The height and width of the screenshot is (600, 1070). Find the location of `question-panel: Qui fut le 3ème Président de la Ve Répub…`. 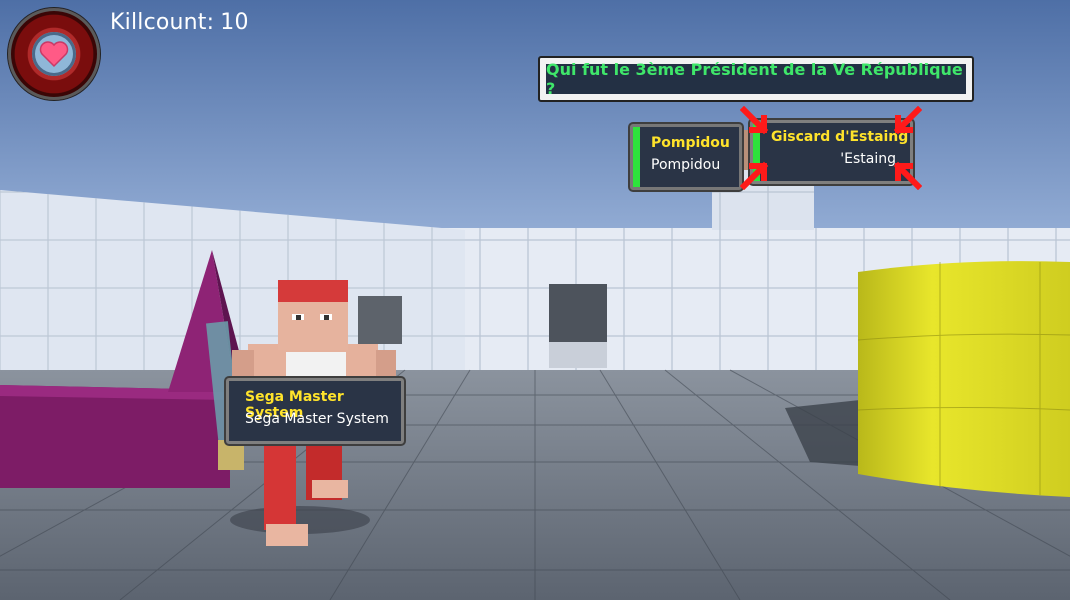

question-panel: Qui fut le 3ème Président de la Ve Répub… is located at coordinates (756, 79).